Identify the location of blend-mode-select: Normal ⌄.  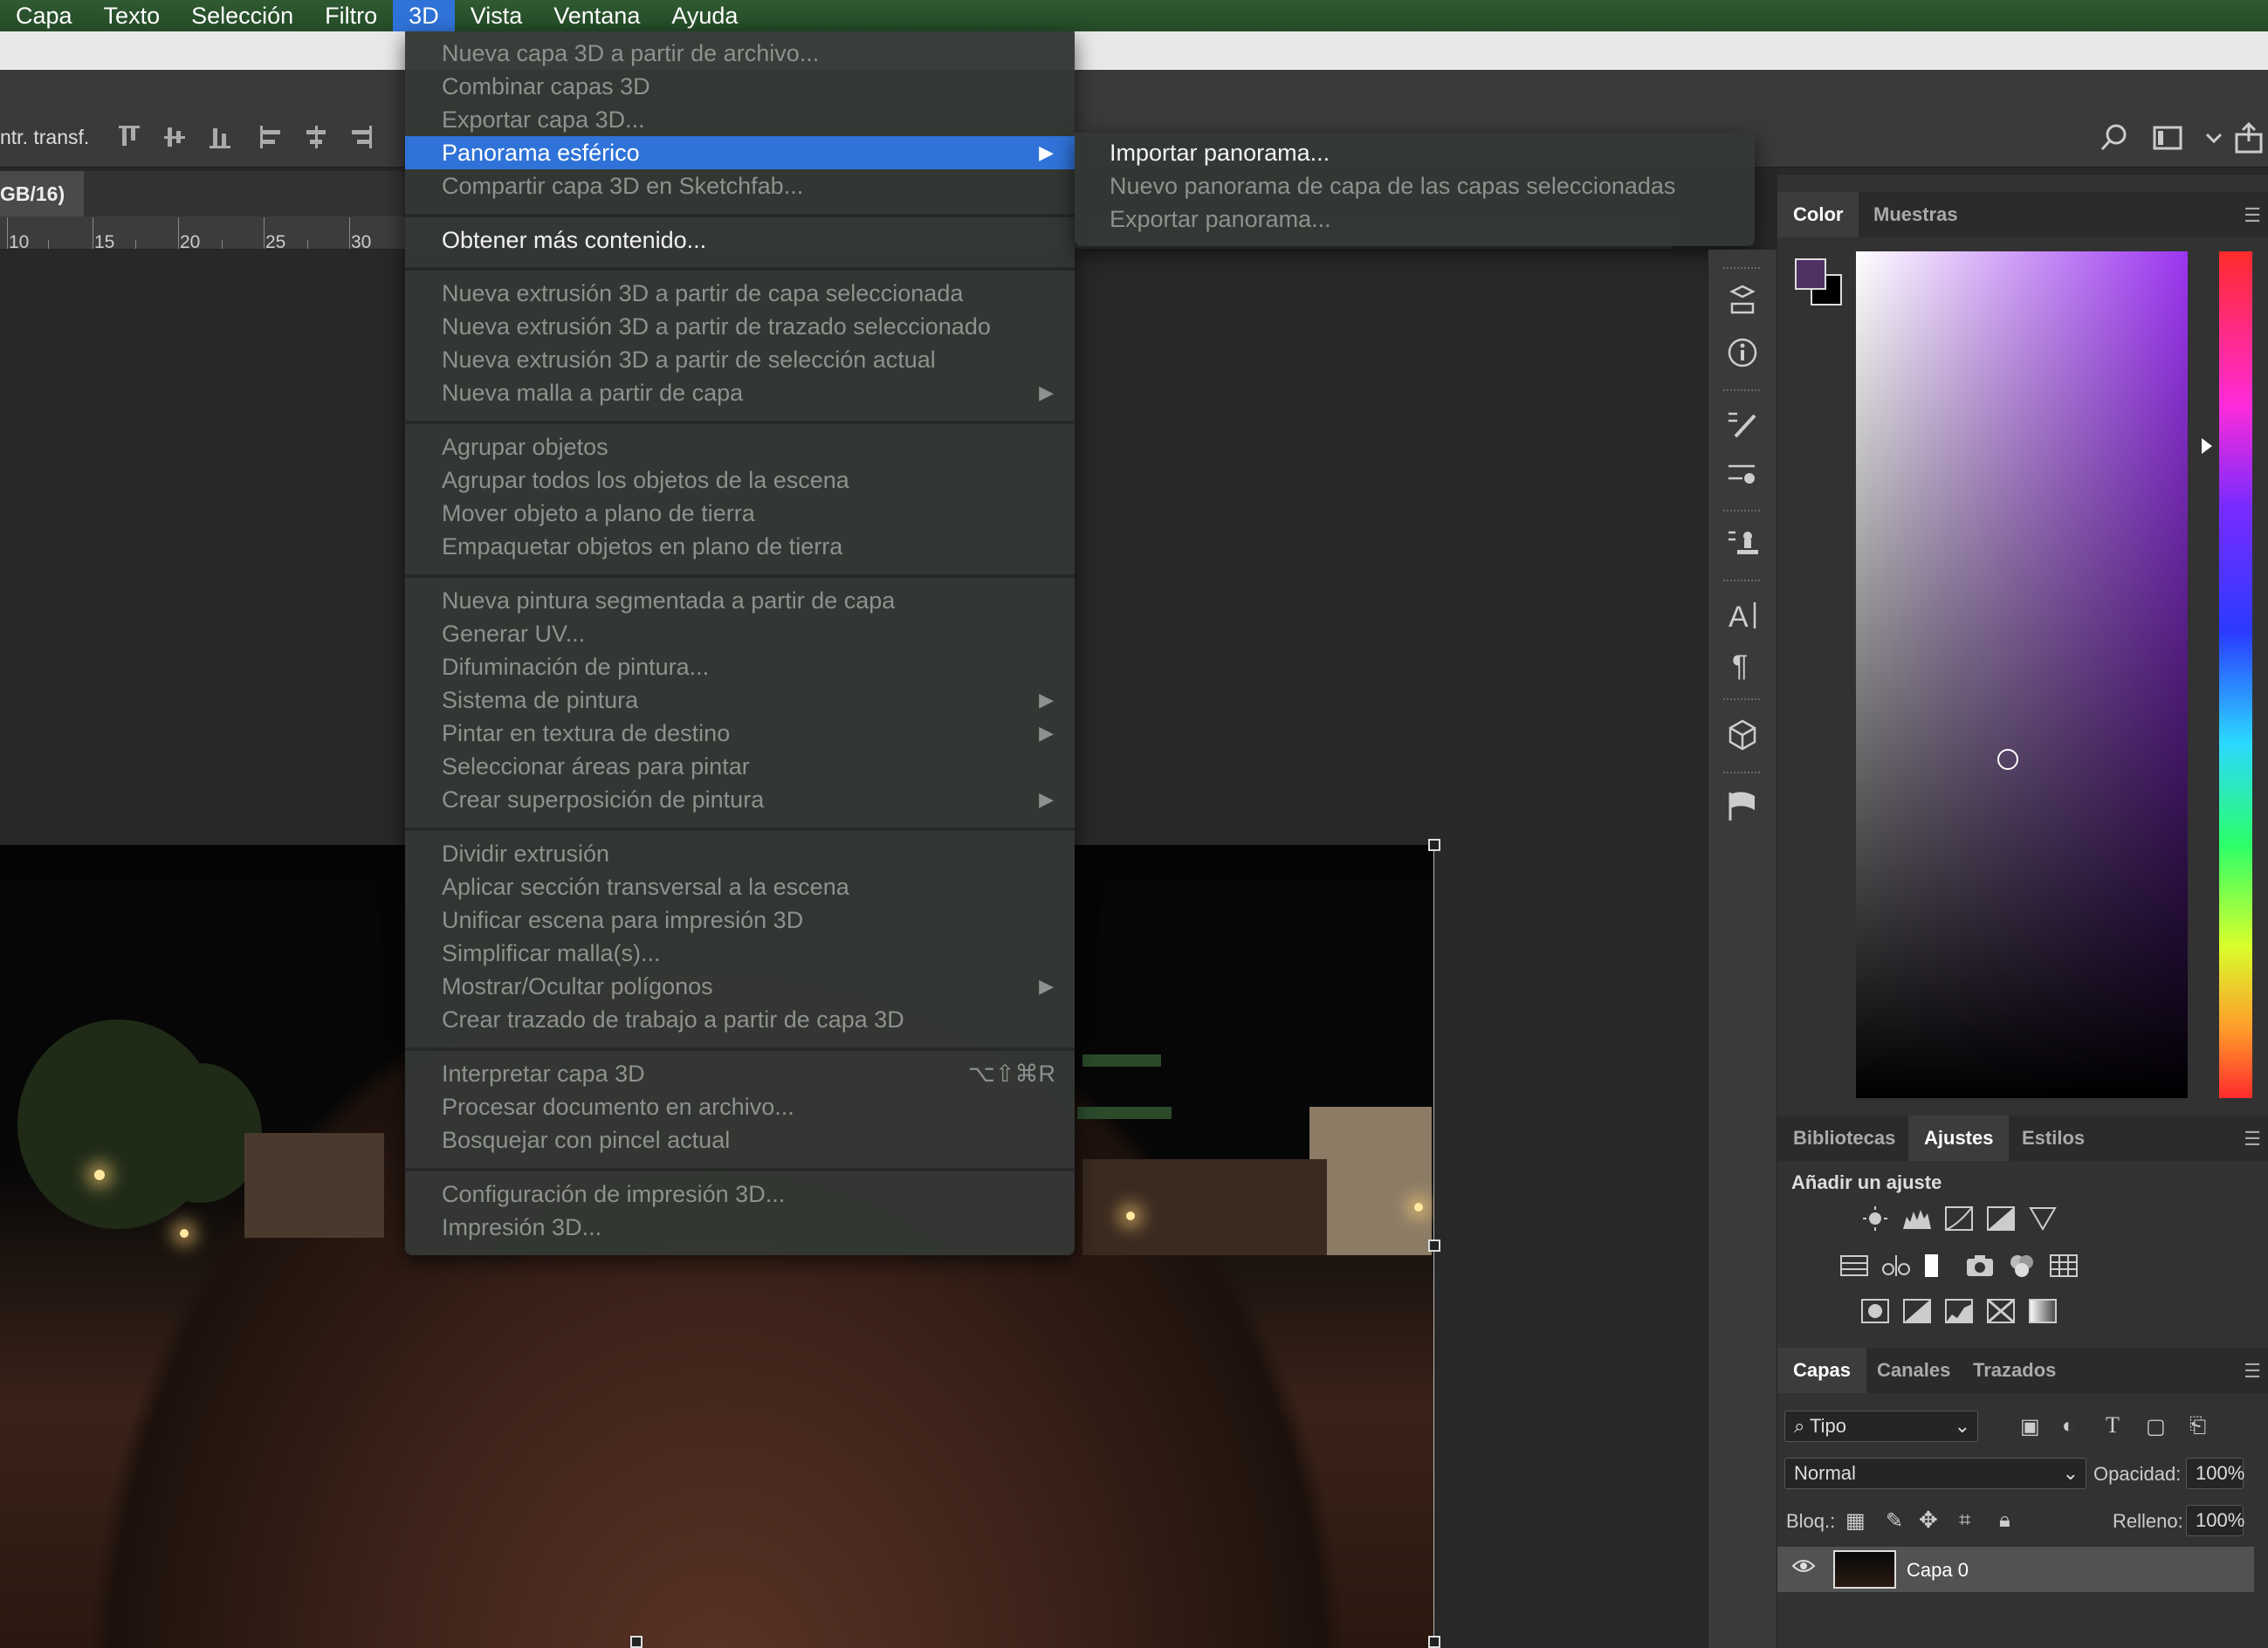
(1935, 1473).